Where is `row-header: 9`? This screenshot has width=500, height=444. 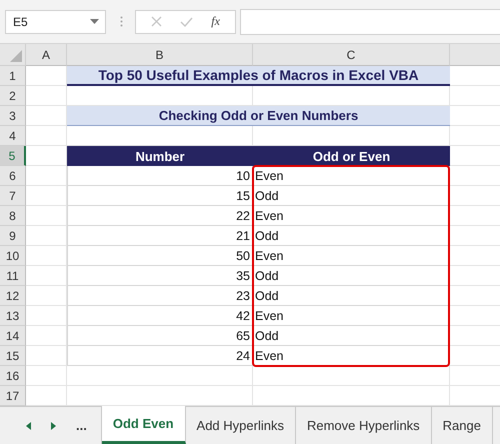
row-header: 9 is located at coordinates (13, 236).